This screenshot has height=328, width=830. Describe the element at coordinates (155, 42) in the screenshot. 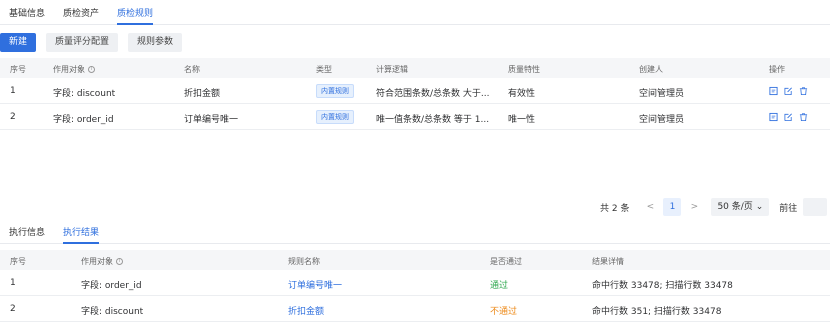

I see `rule-params-button: 规则参数` at that location.